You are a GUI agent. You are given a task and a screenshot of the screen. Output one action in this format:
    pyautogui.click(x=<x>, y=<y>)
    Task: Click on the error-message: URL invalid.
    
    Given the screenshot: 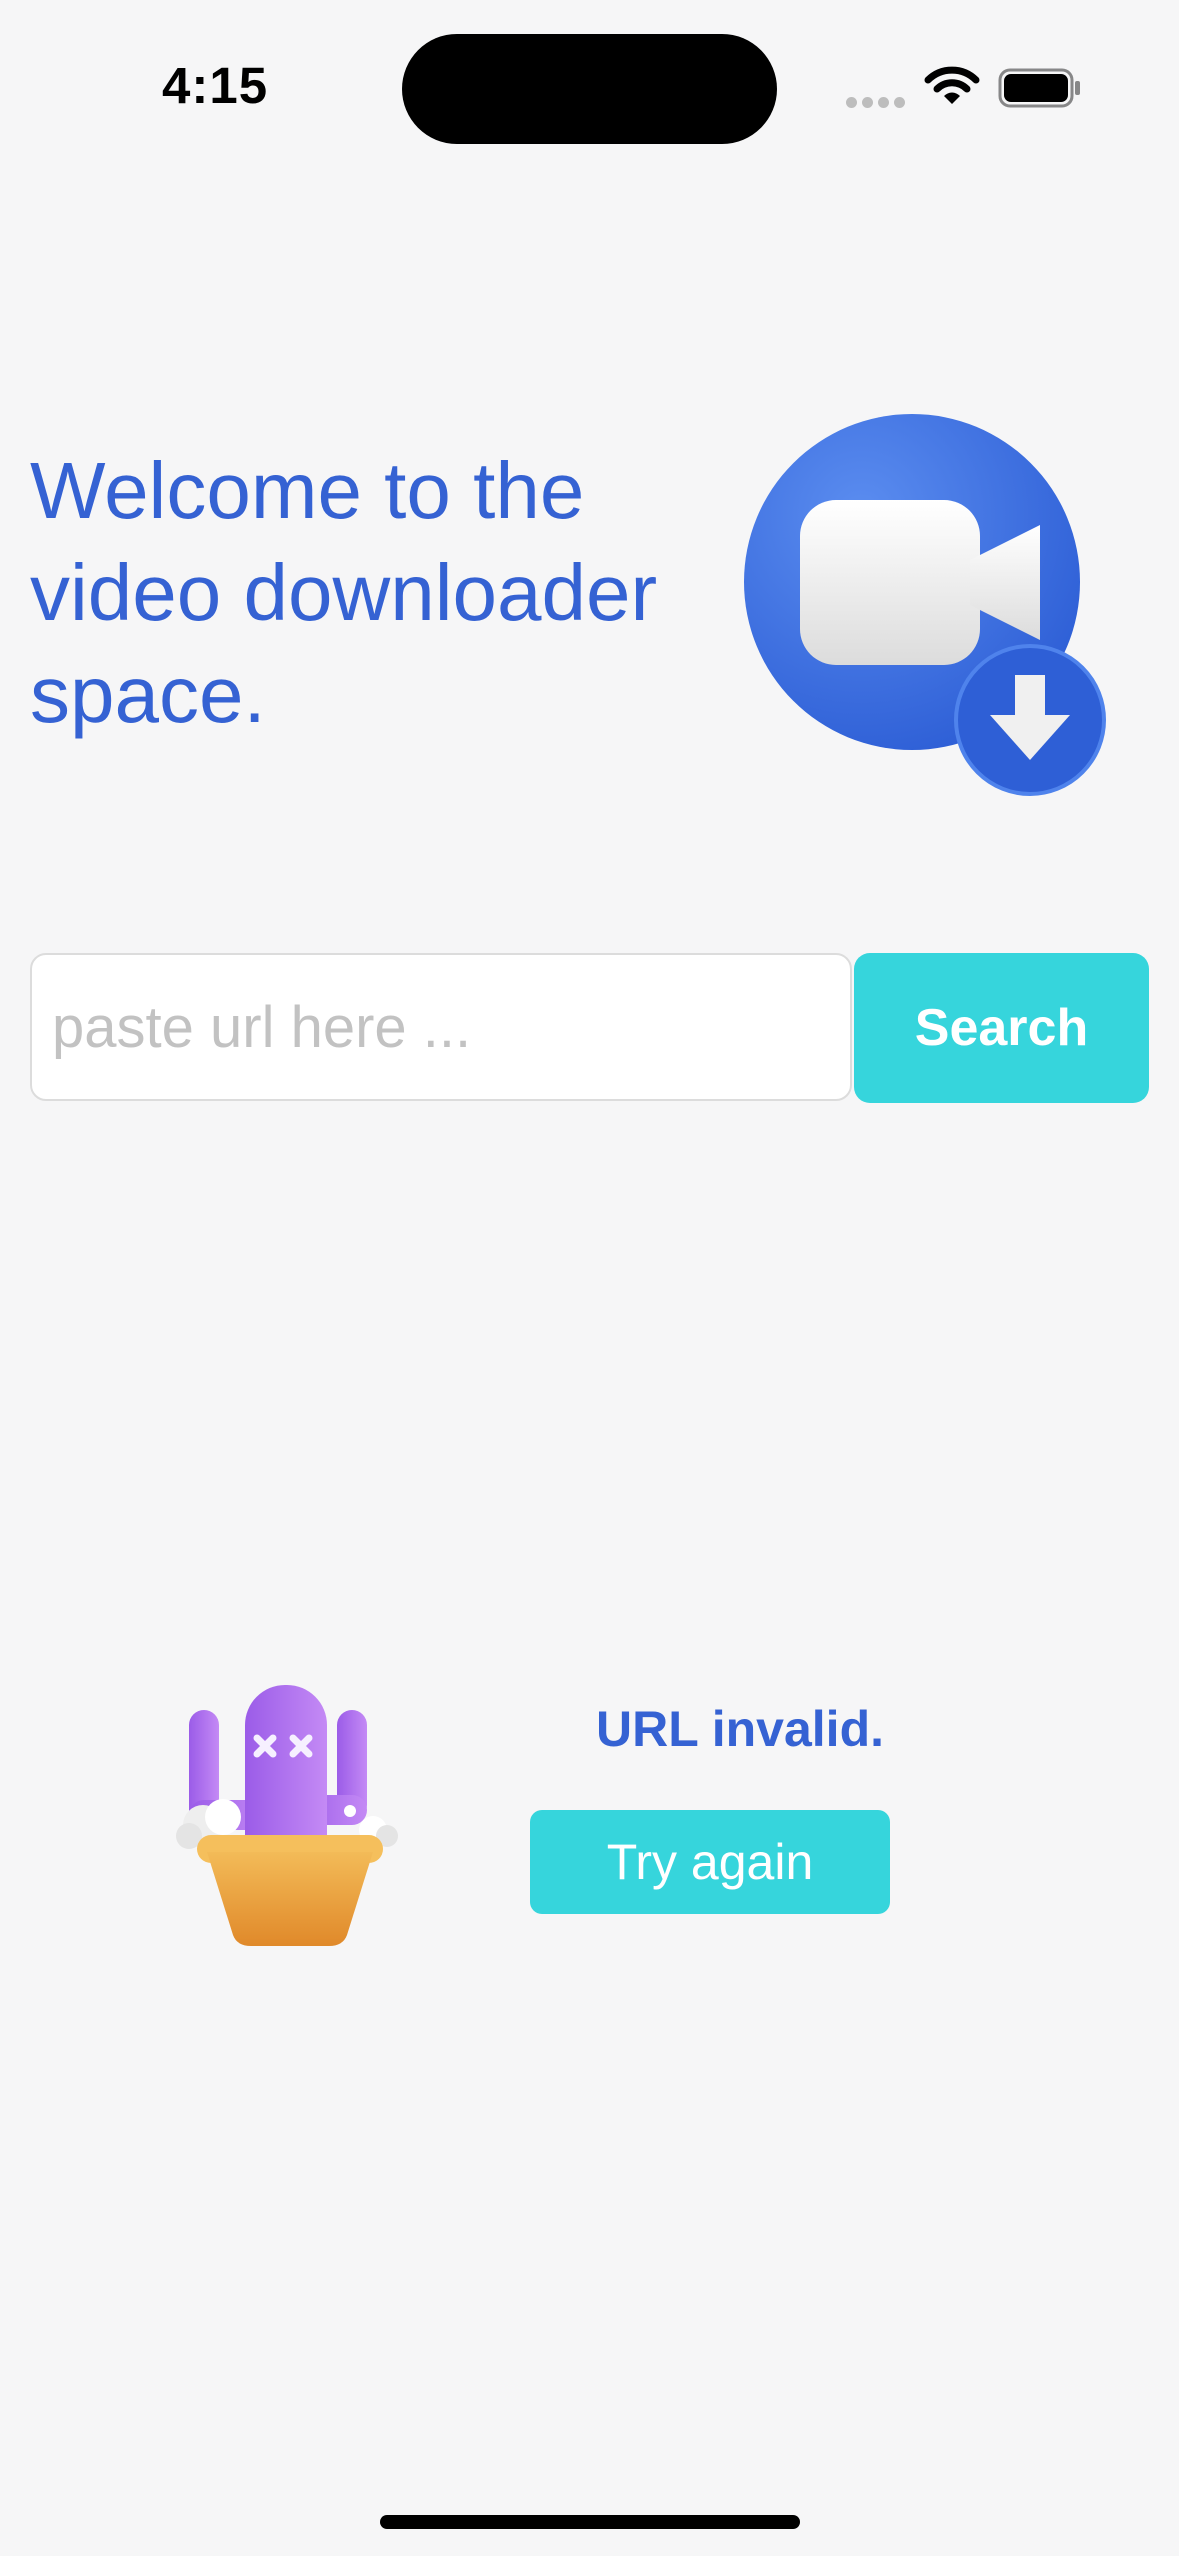 What is the action you would take?
    pyautogui.click(x=739, y=1729)
    